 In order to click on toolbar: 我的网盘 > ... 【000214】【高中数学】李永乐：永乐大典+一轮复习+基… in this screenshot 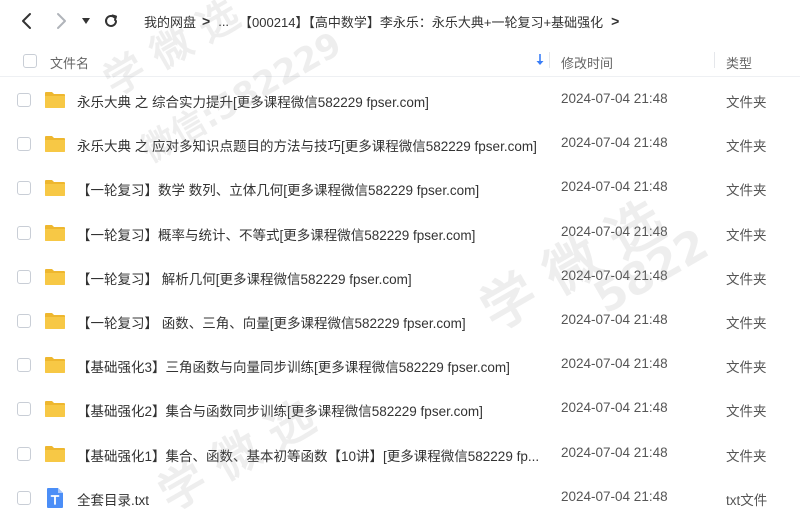, I will do `click(400, 21)`.